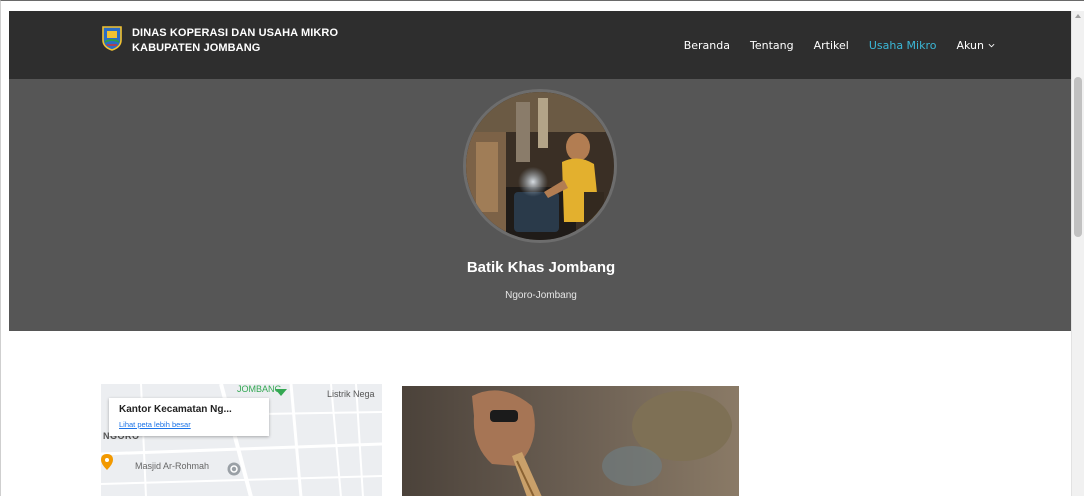 The image size is (1084, 496). What do you see at coordinates (1078, 16) in the screenshot?
I see `scroll-up-arrow-icon` at bounding box center [1078, 16].